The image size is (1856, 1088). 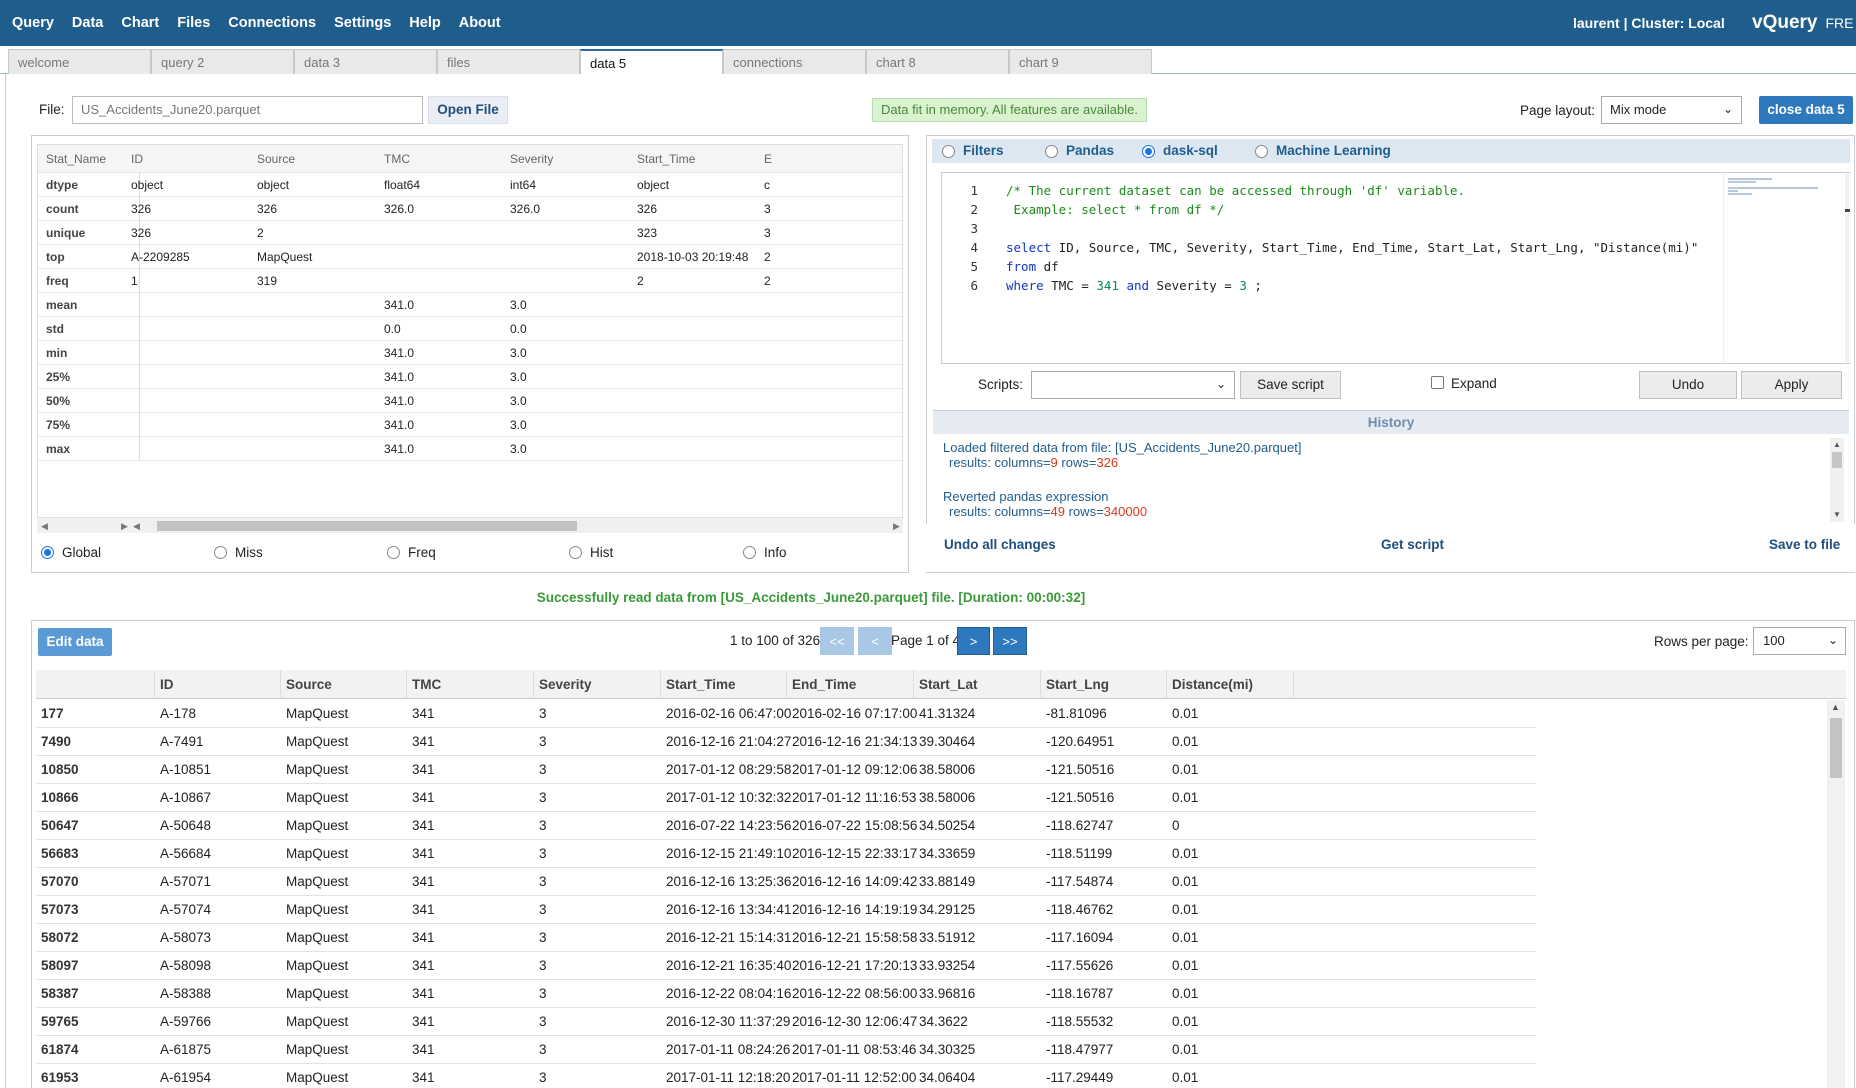 I want to click on stat-value: MapQuest, so click(x=285, y=257).